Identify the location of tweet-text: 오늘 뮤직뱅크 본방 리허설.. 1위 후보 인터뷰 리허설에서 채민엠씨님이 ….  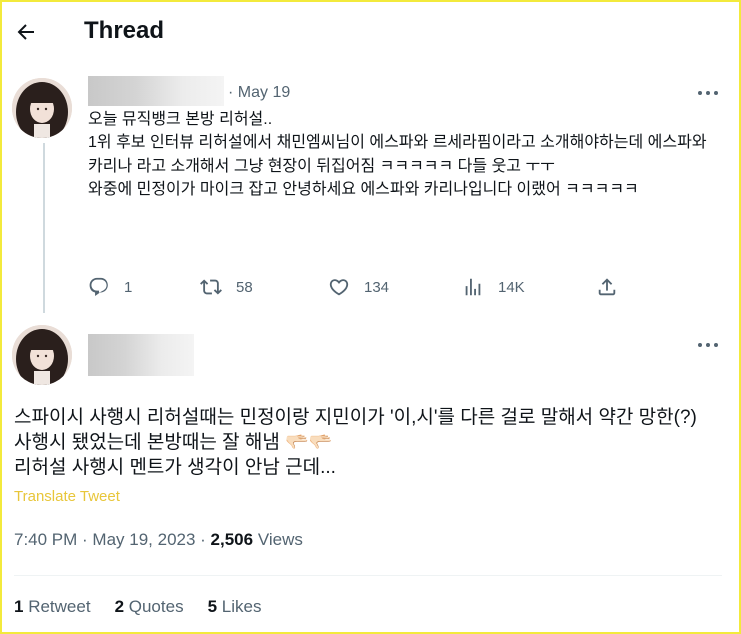
(397, 155).